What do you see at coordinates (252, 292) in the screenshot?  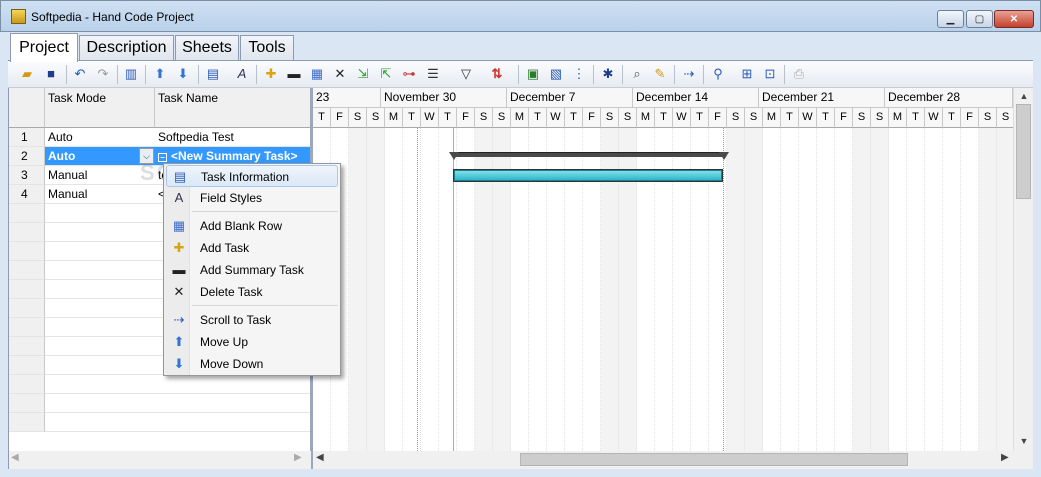 I see `menu-item-delete-task: ✕ Delete Task` at bounding box center [252, 292].